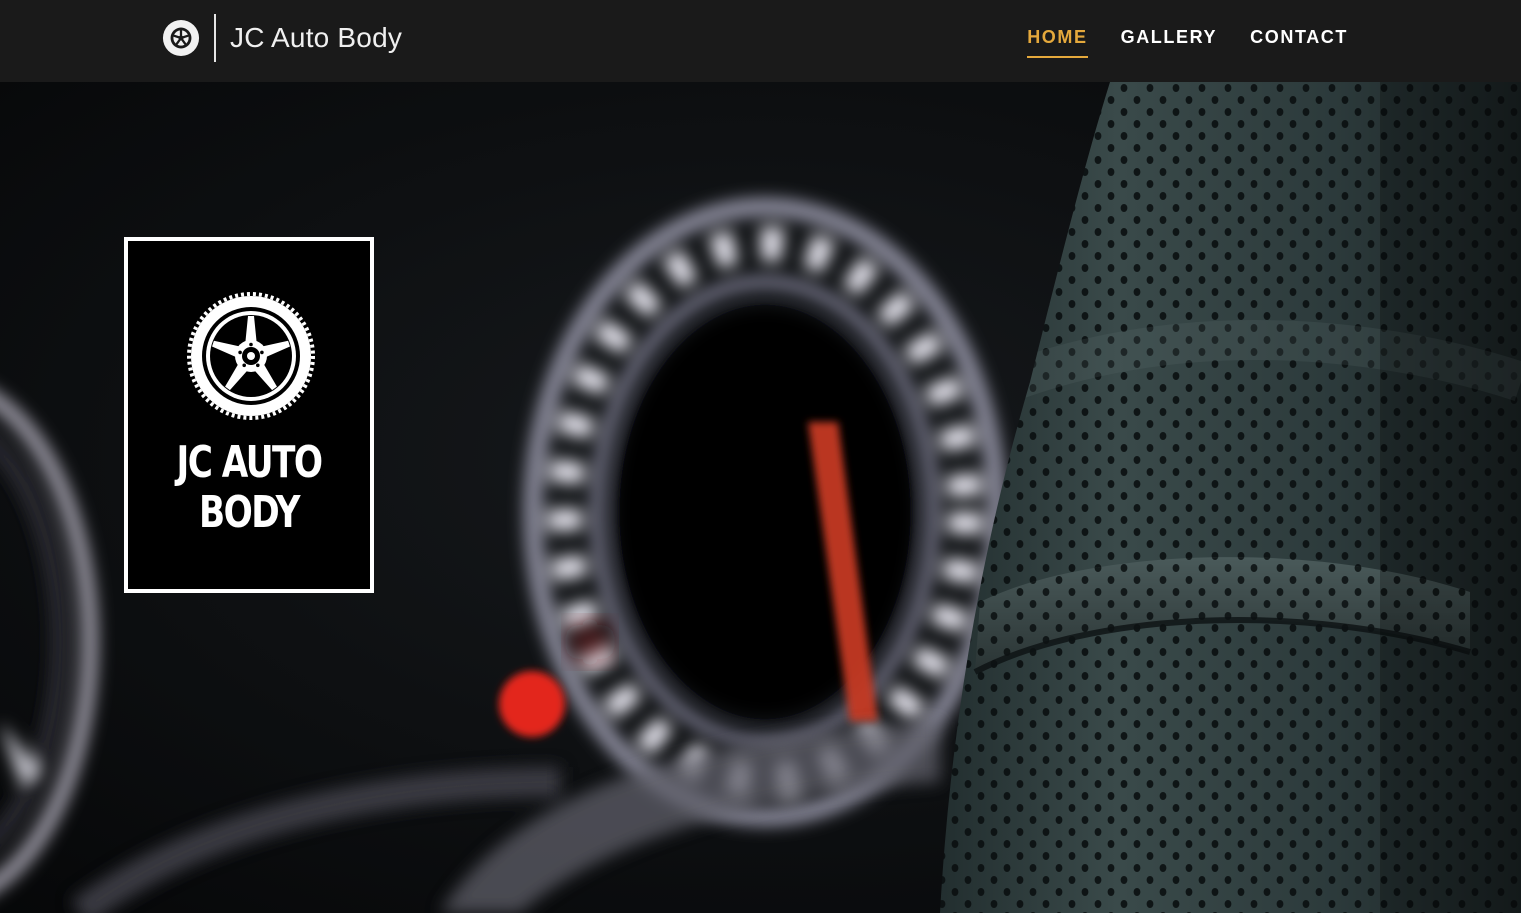 The image size is (1521, 913). Describe the element at coordinates (760, 41) in the screenshot. I see `top-navbar: JC Auto Body HOME GALLERY CONTACT` at that location.